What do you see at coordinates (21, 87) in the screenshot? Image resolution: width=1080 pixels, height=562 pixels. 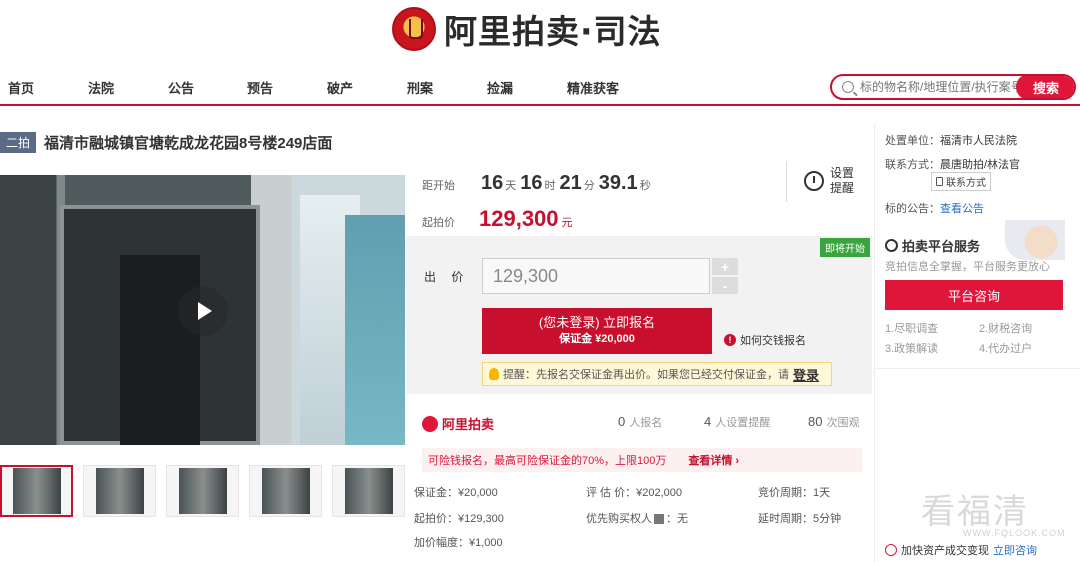 I see `nav-item-home: 首页` at bounding box center [21, 87].